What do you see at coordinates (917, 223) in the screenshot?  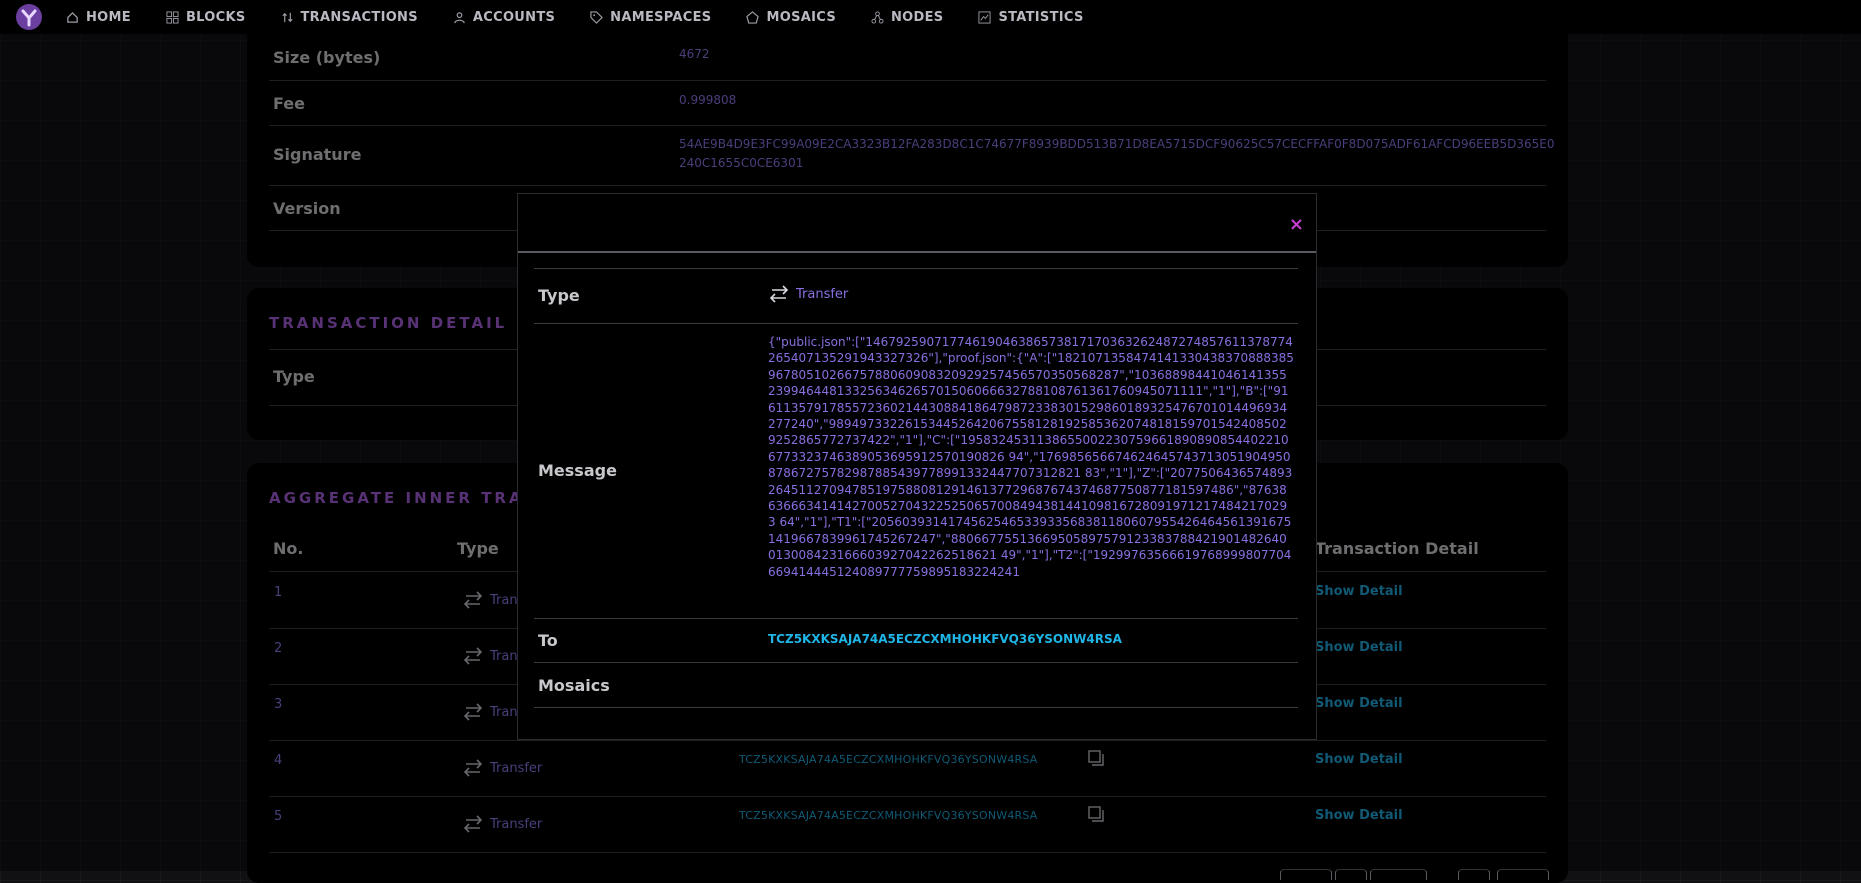 I see `modal-header: ×` at bounding box center [917, 223].